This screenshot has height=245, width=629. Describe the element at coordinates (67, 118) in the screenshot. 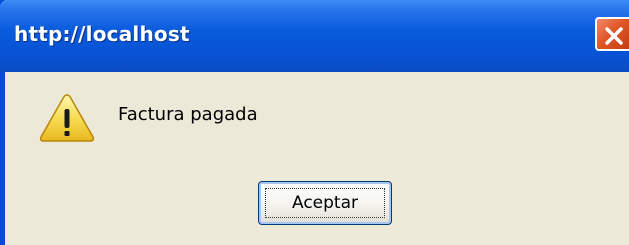

I see `warning-icon` at that location.